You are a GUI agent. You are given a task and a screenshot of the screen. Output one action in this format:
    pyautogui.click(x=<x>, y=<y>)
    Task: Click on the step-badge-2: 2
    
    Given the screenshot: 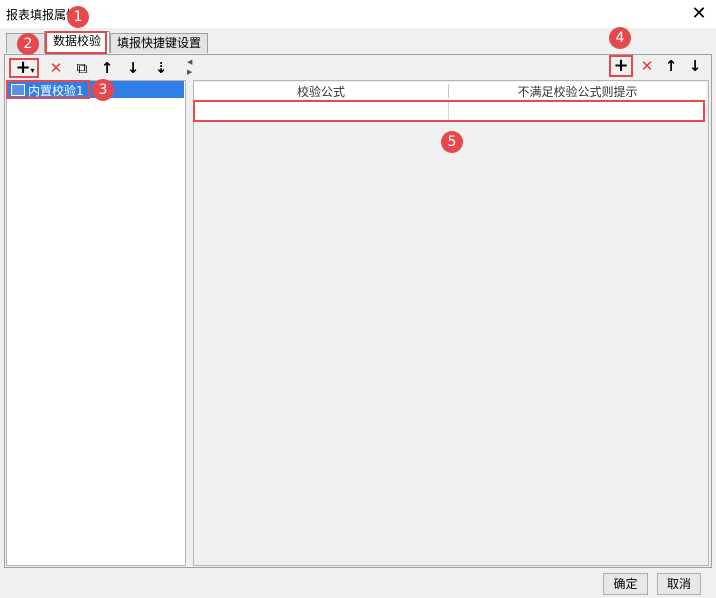 What is the action you would take?
    pyautogui.click(x=28, y=44)
    